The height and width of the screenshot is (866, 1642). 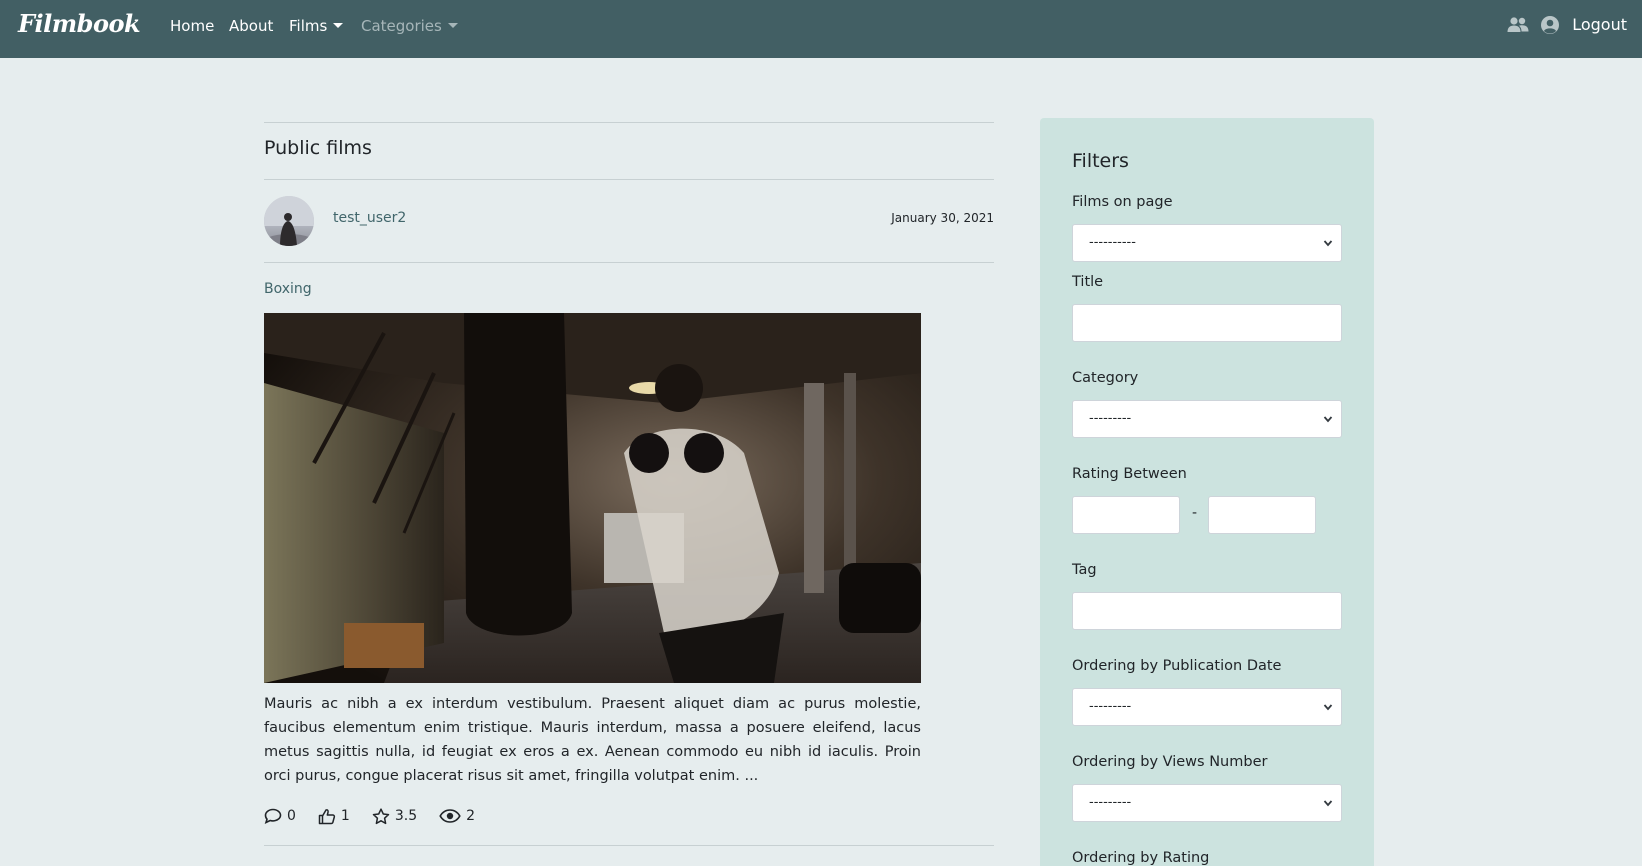 I want to click on ordering-views-select: ---------, so click(x=1207, y=803).